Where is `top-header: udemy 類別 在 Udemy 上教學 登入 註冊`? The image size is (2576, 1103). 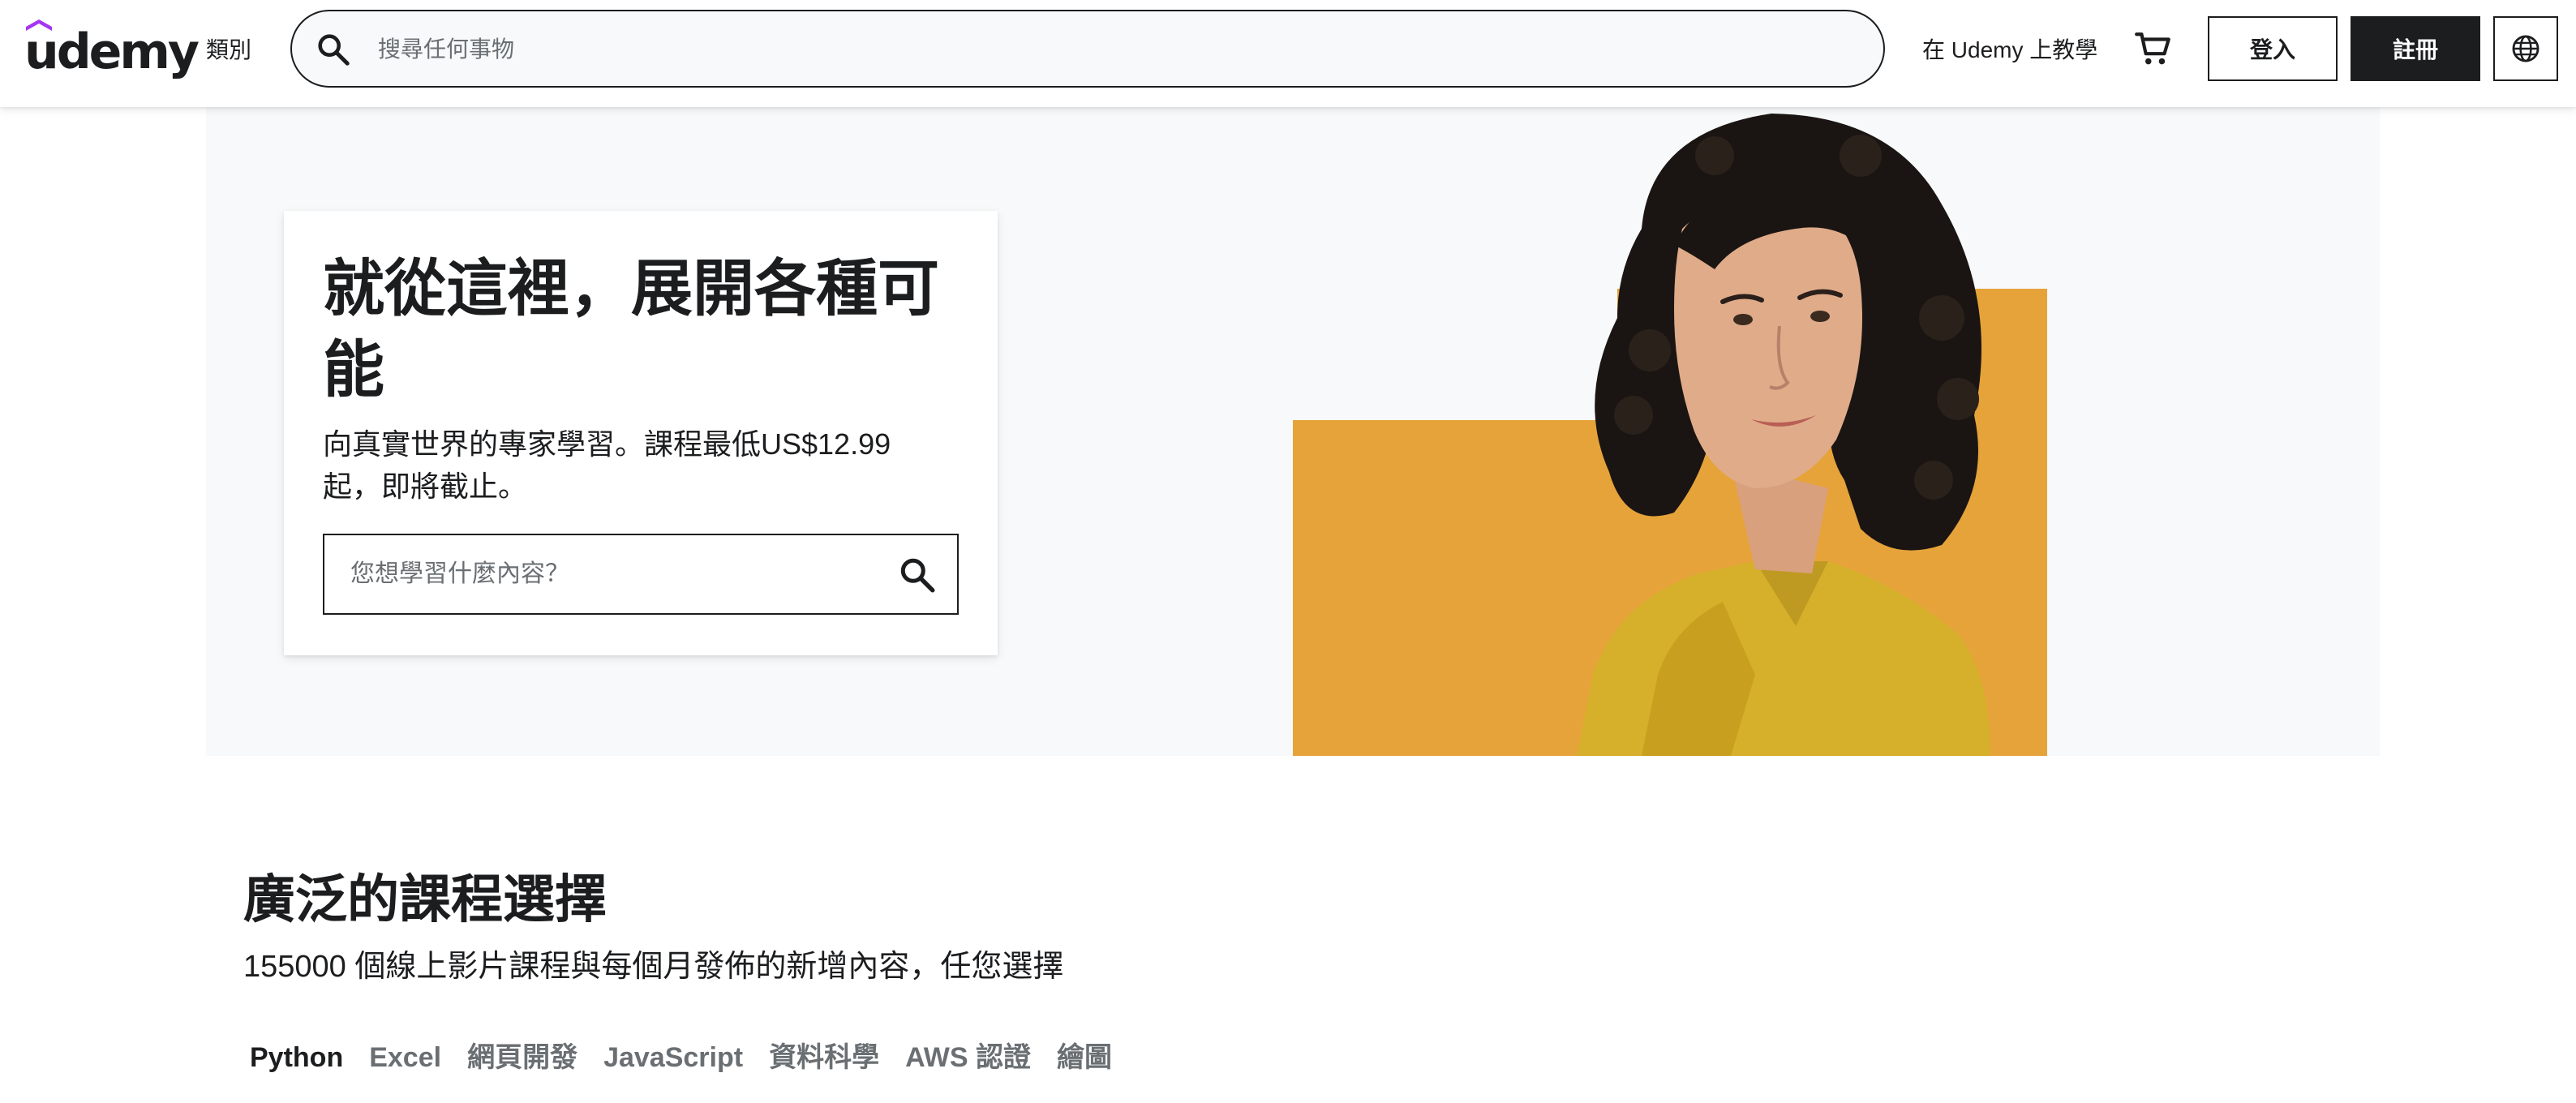 top-header: udemy 類別 在 Udemy 上教學 登入 註冊 is located at coordinates (1288, 53).